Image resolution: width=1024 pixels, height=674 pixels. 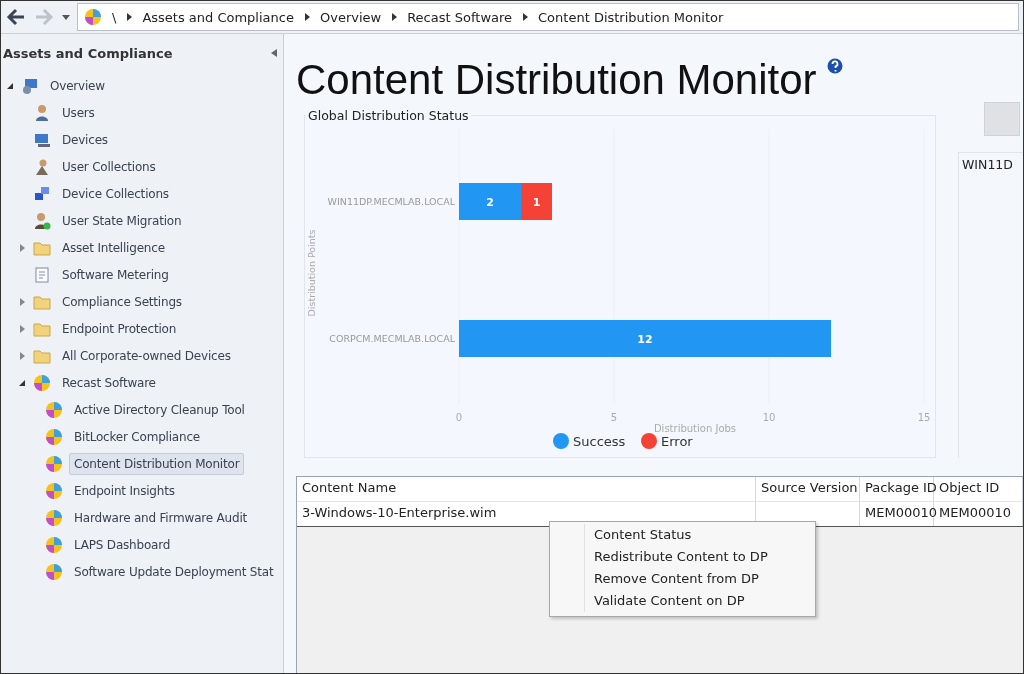 I want to click on tree-item: Software Metering, so click(x=115, y=274).